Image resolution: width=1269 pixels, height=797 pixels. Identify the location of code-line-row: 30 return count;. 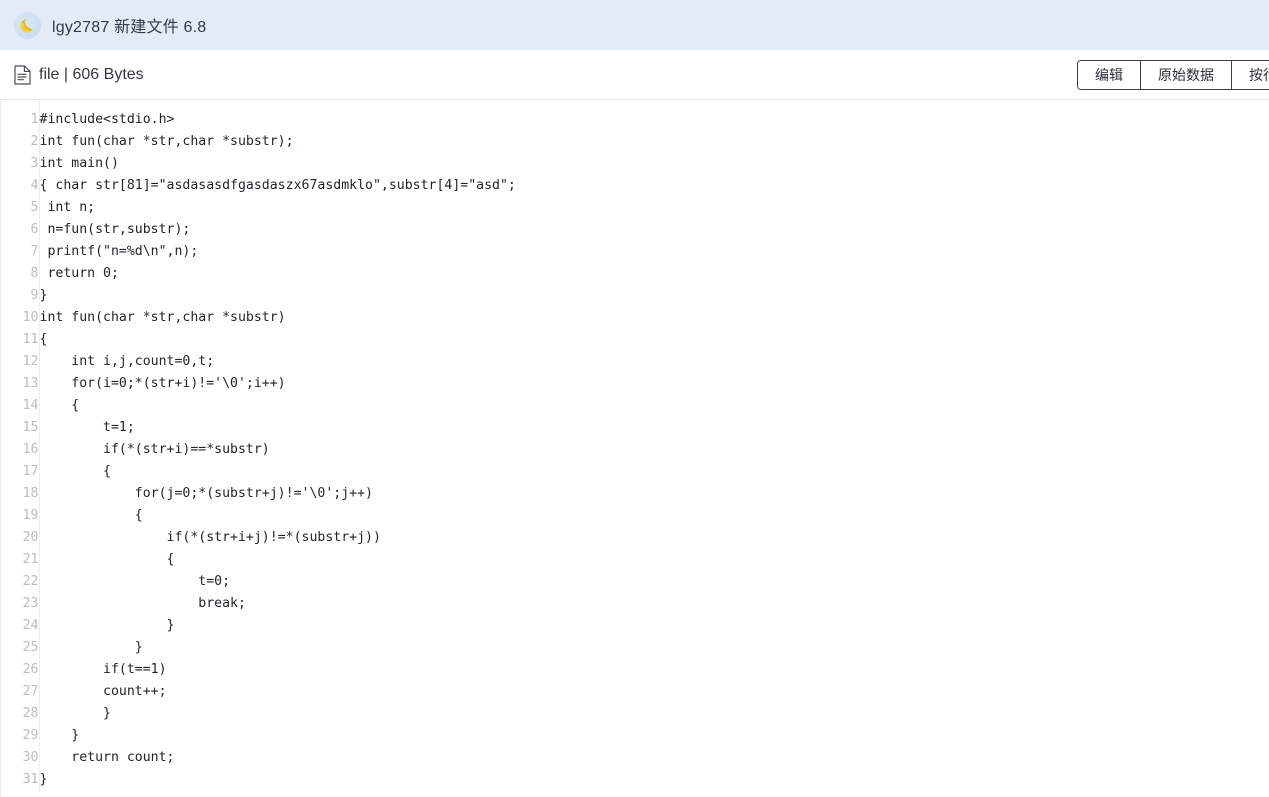
(635, 758).